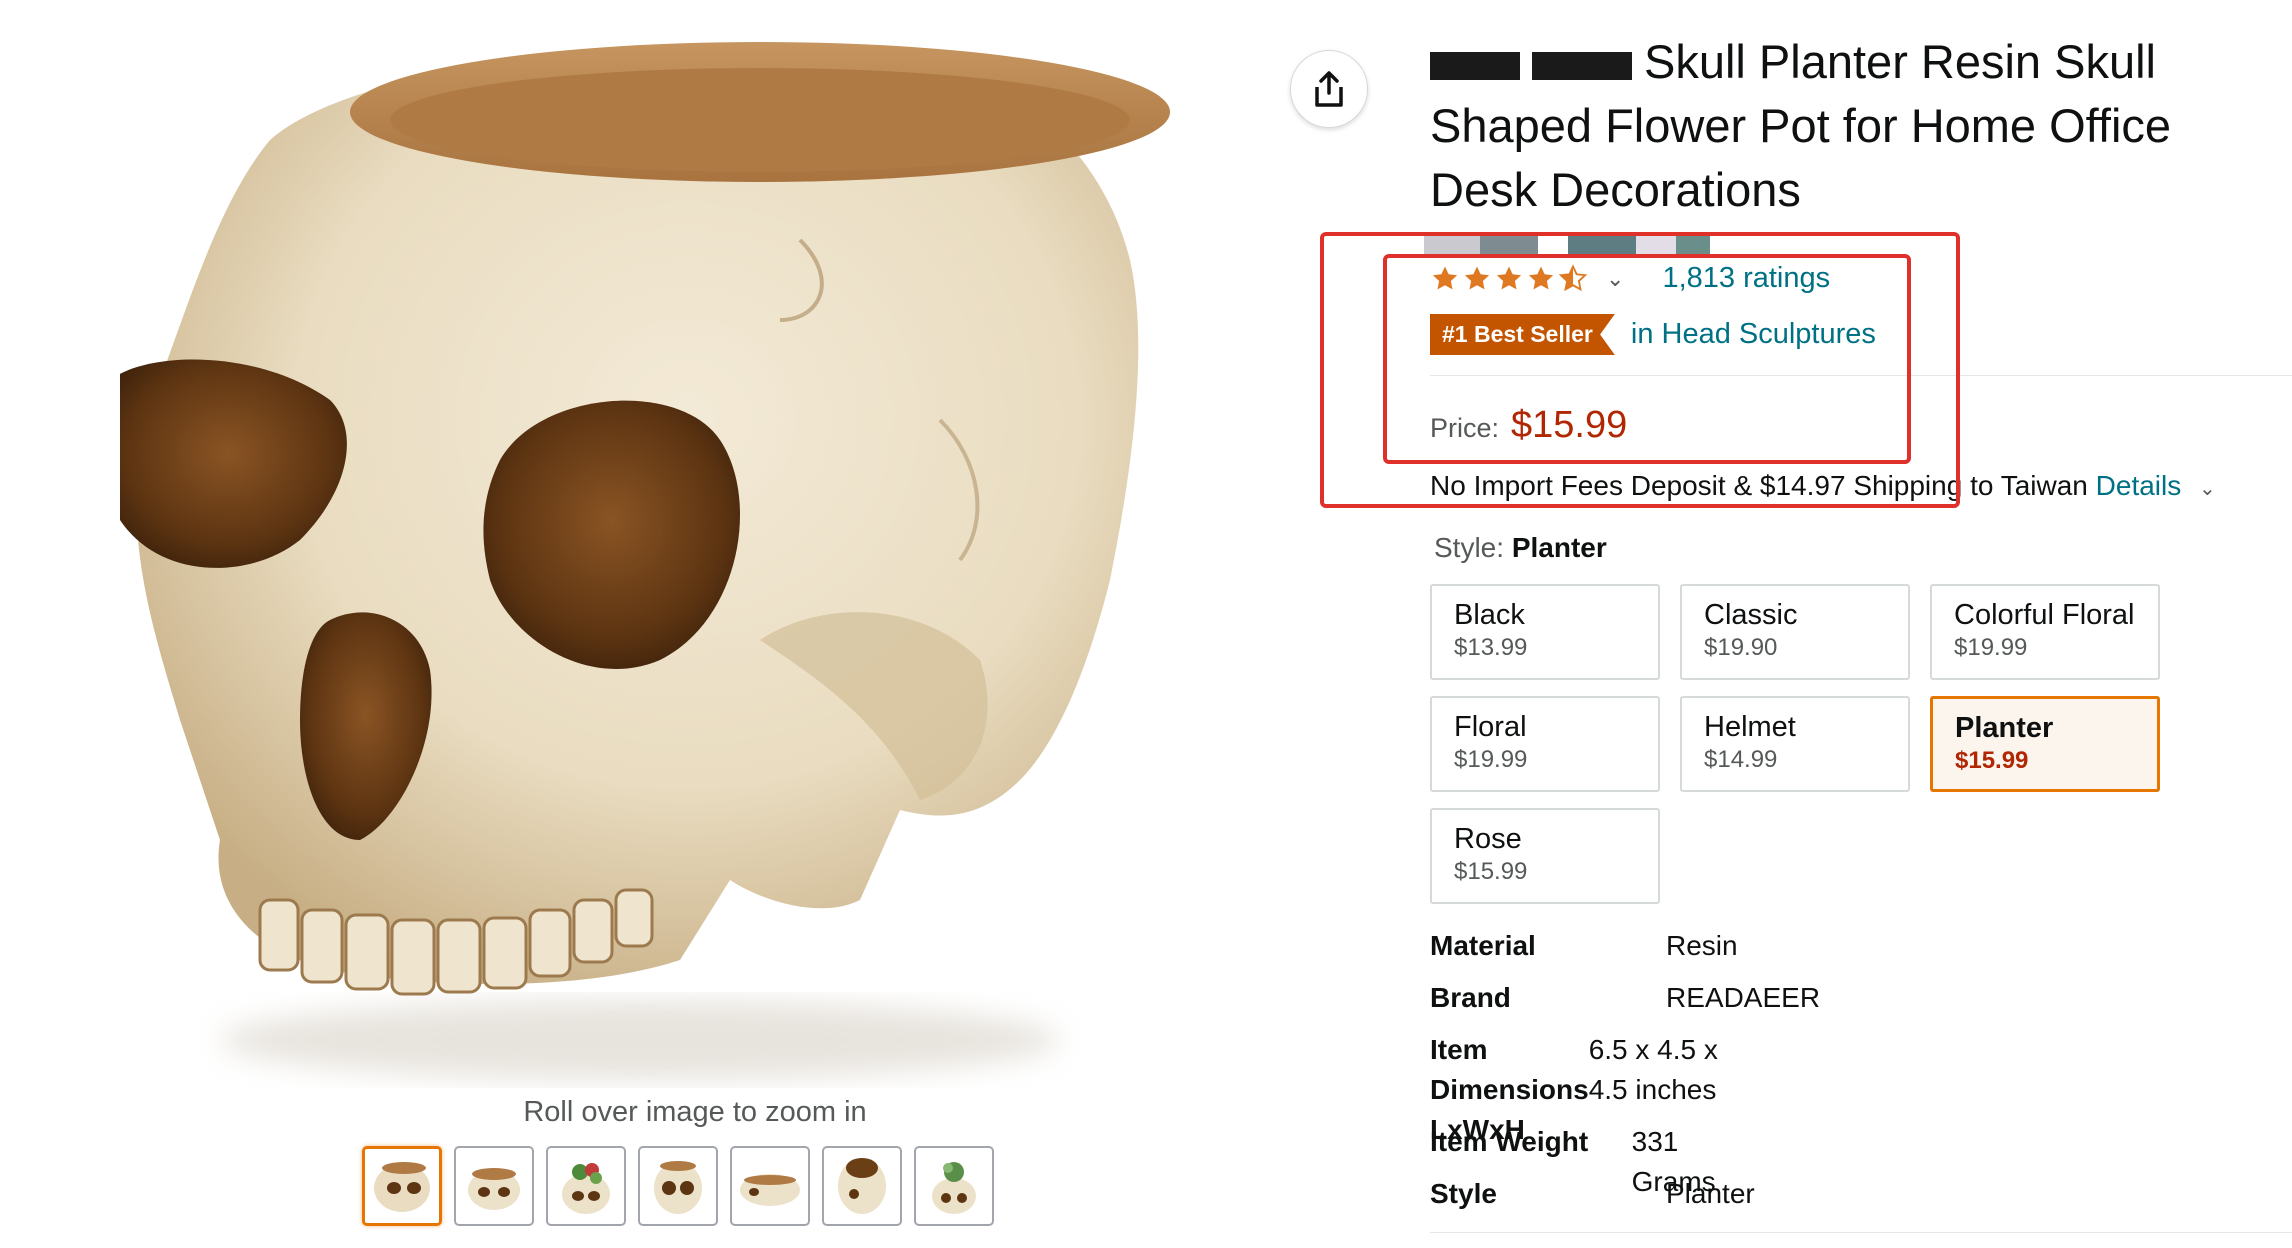  Describe the element at coordinates (1743, 997) in the screenshot. I see `spec-value: READAEER` at that location.